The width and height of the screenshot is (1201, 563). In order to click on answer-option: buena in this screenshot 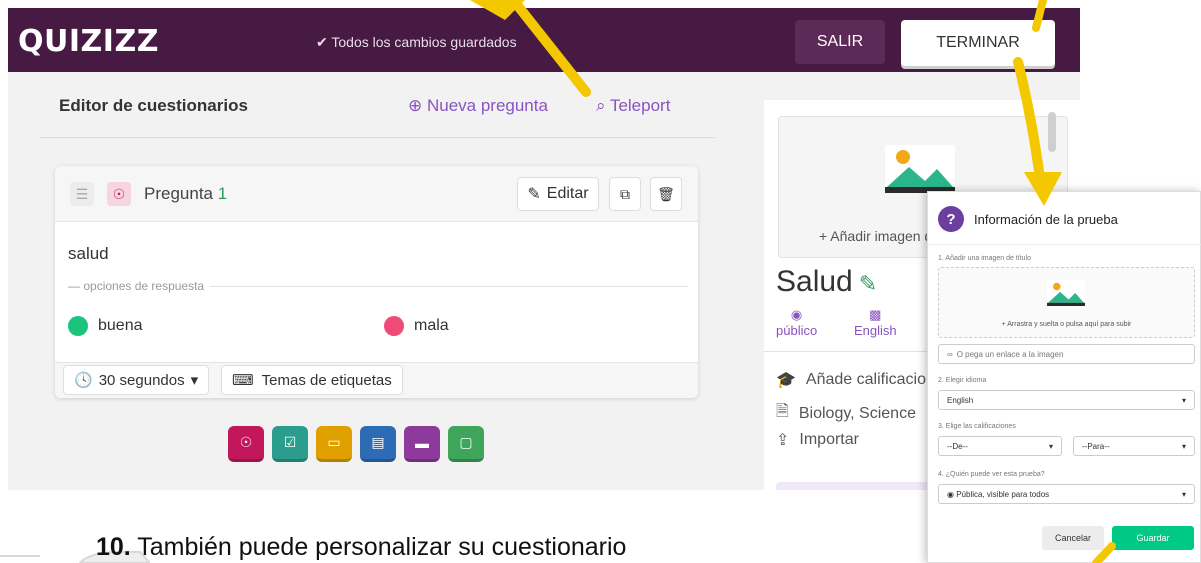, I will do `click(105, 326)`.